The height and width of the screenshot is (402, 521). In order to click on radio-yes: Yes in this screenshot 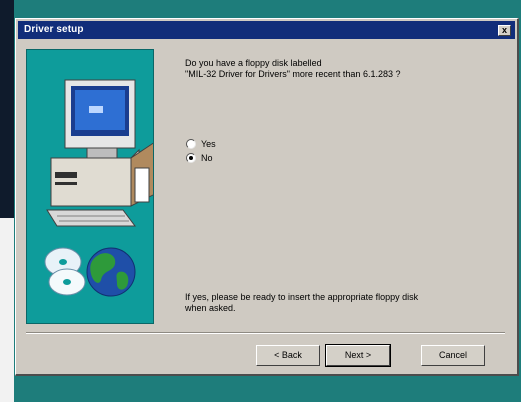, I will do `click(201, 143)`.